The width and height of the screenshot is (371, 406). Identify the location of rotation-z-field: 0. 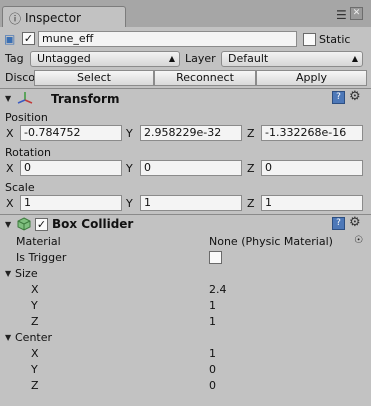
(312, 168).